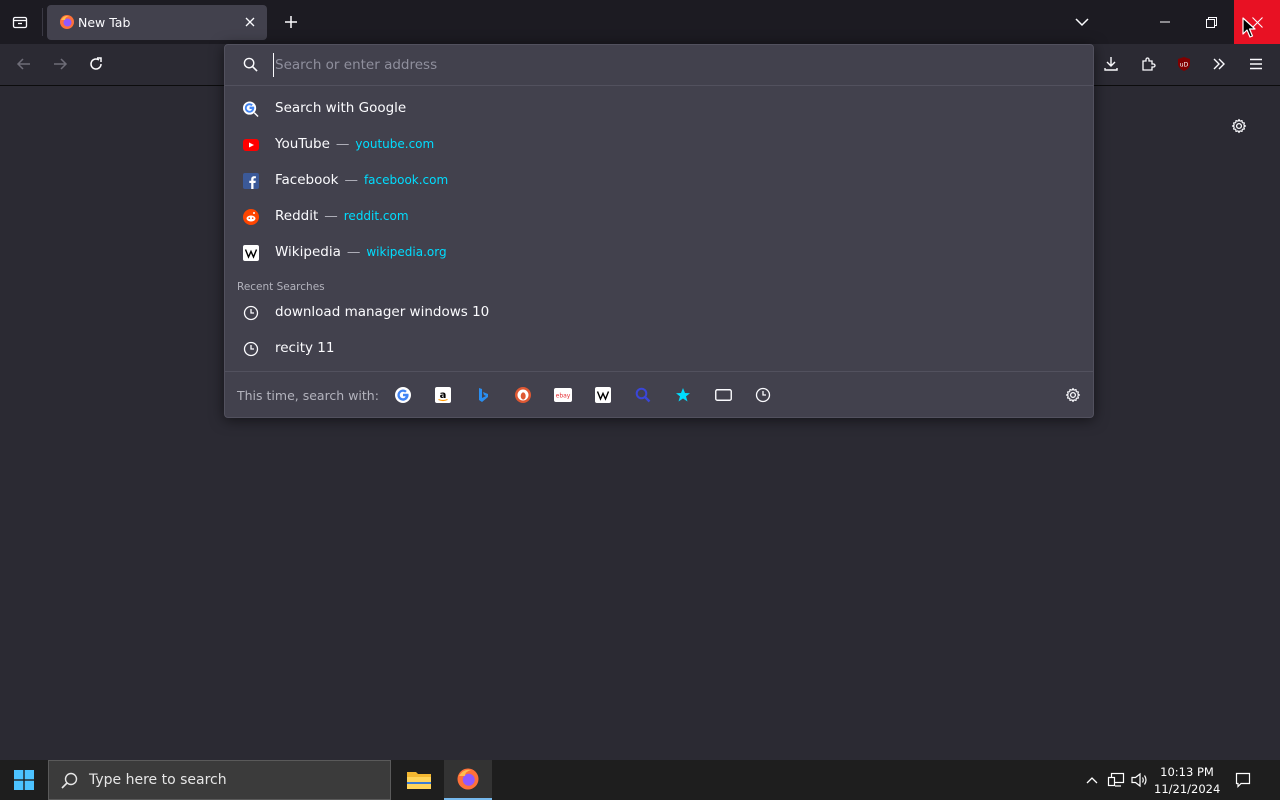 This screenshot has width=1280, height=800. I want to click on window-minimize-button, so click(1165, 22).